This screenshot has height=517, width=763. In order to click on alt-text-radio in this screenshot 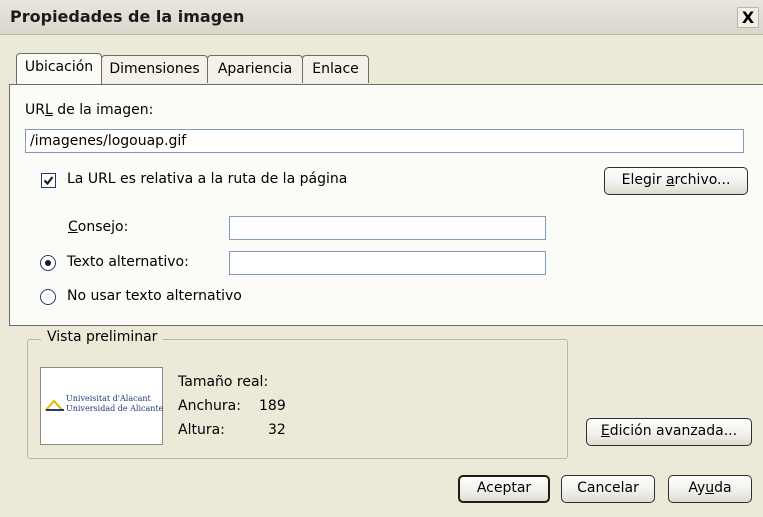, I will do `click(48, 263)`.